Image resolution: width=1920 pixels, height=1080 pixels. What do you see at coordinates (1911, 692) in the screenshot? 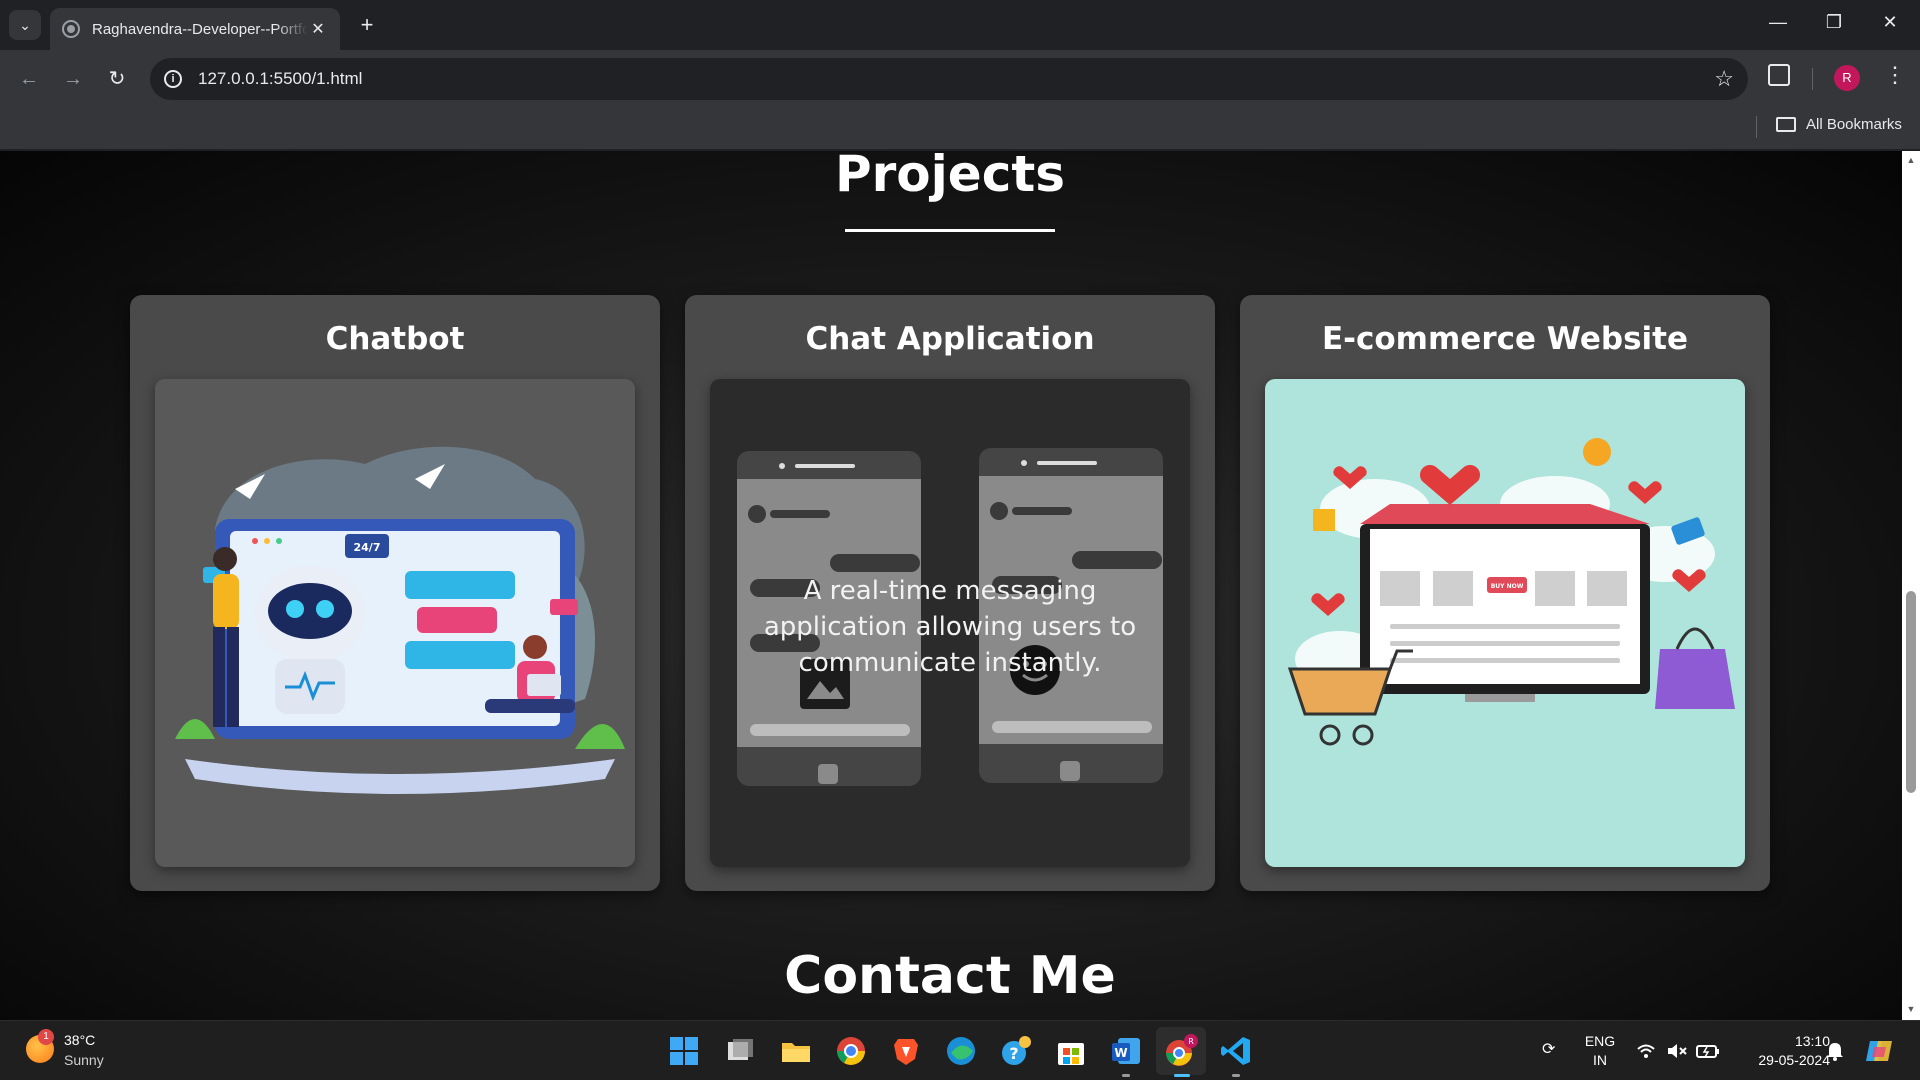
I see `scrollbar-thumb` at bounding box center [1911, 692].